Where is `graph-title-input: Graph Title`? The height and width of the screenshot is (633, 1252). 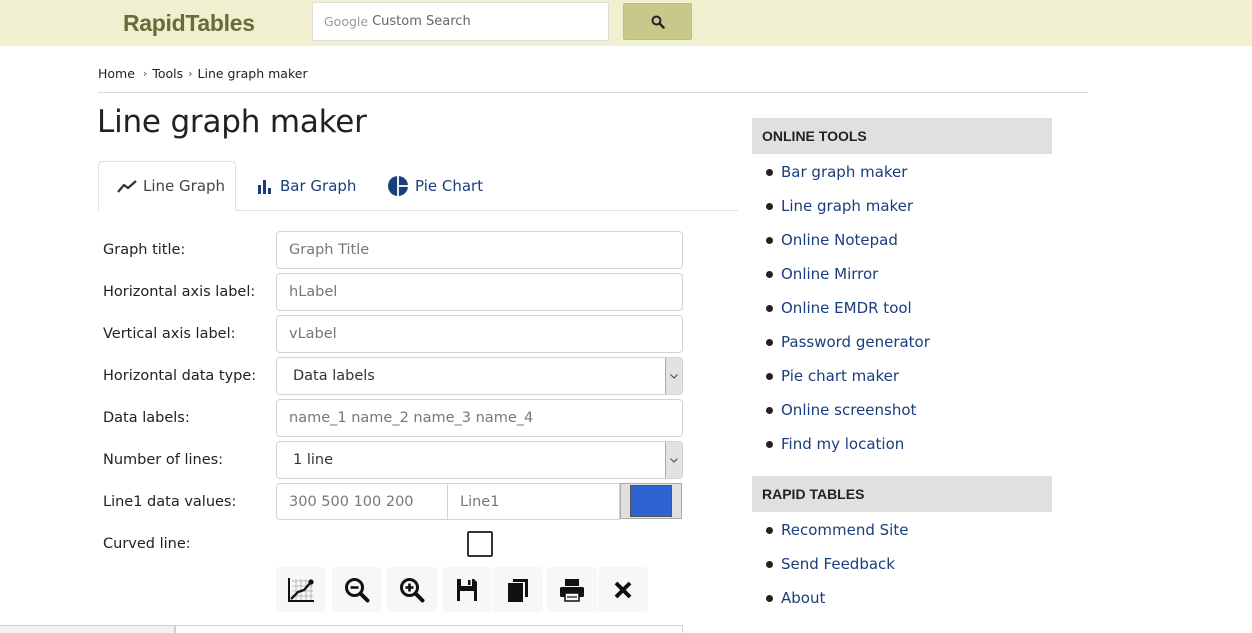
graph-title-input: Graph Title is located at coordinates (479, 250).